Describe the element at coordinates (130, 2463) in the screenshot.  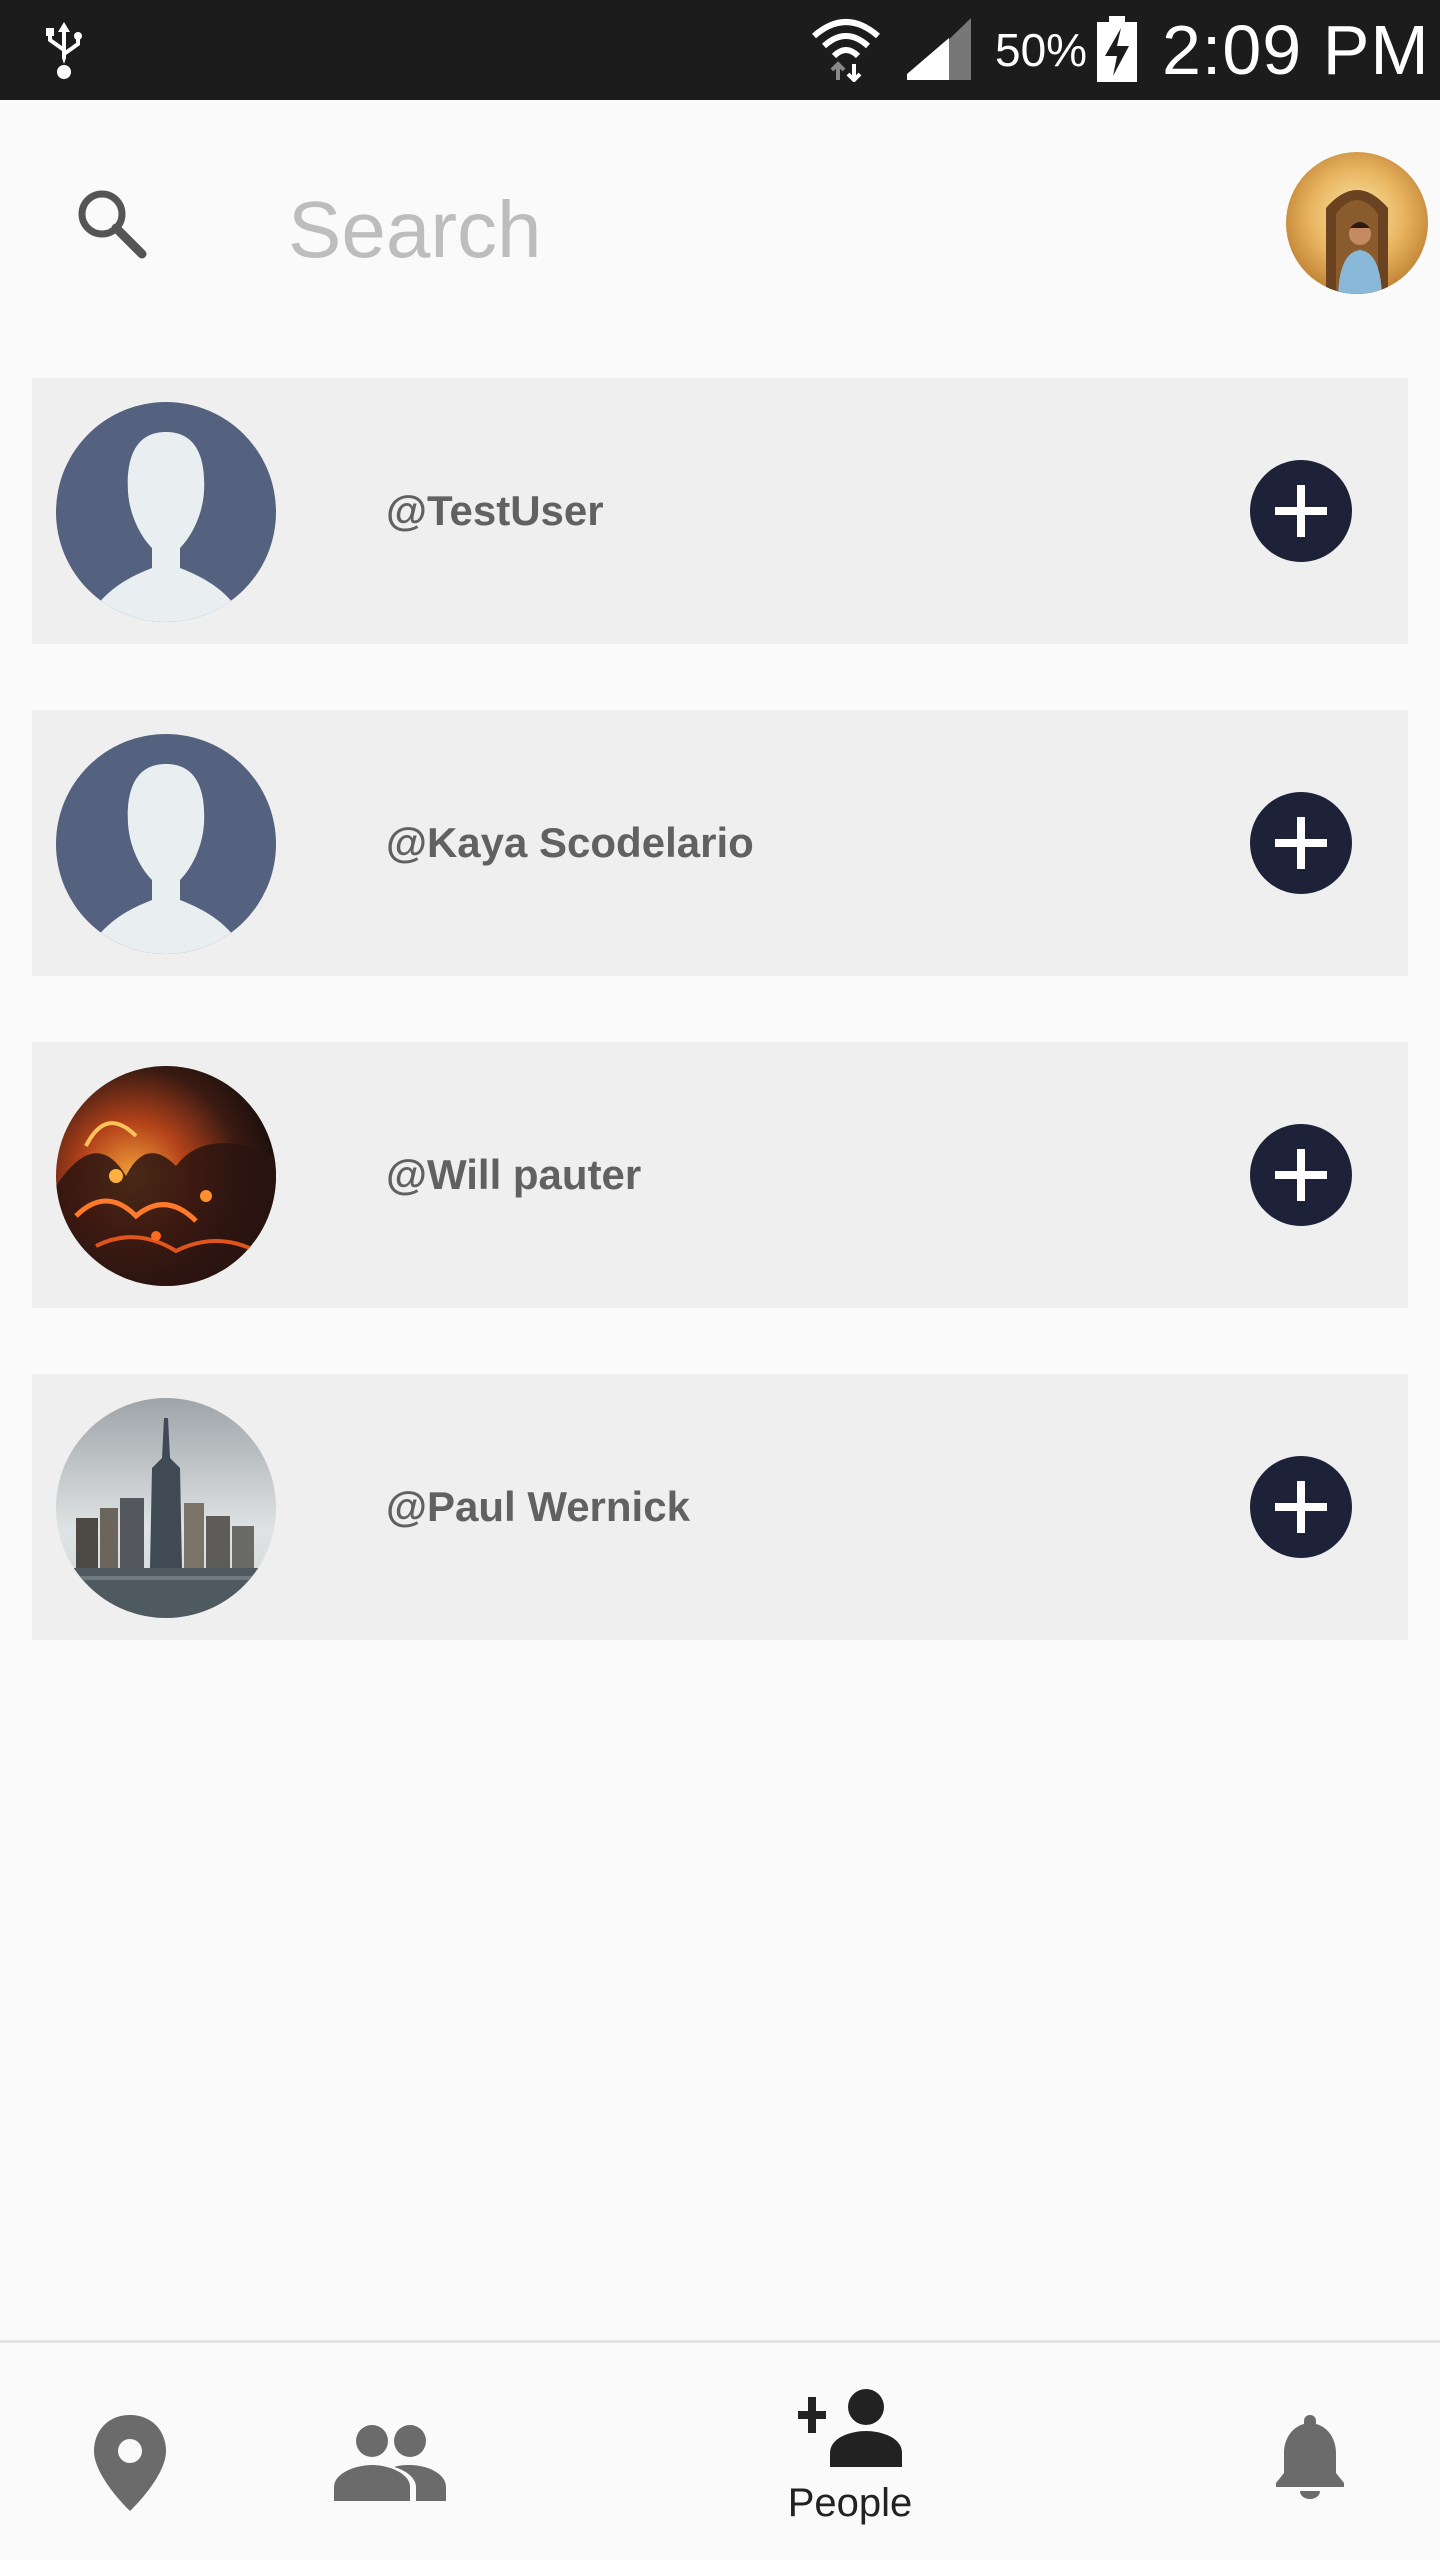
I see `location-pin-icon` at that location.